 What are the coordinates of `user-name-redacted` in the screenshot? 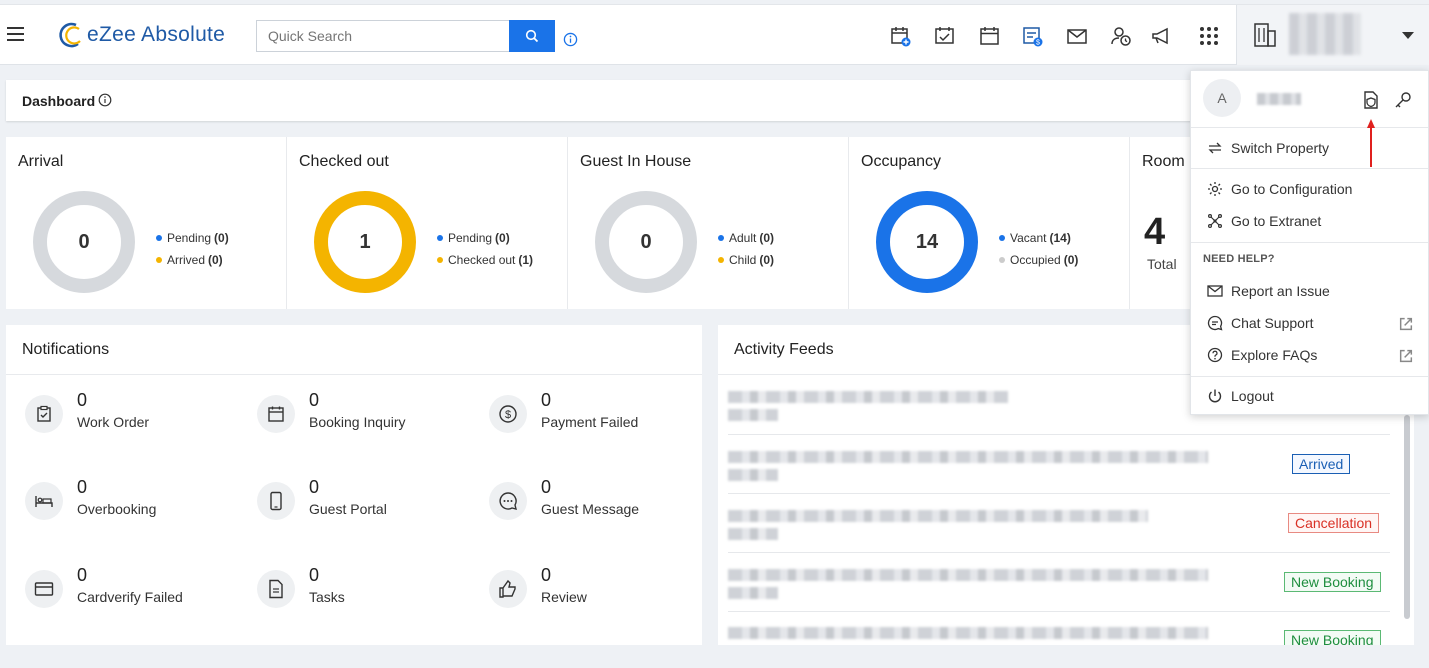 It's located at (1279, 99).